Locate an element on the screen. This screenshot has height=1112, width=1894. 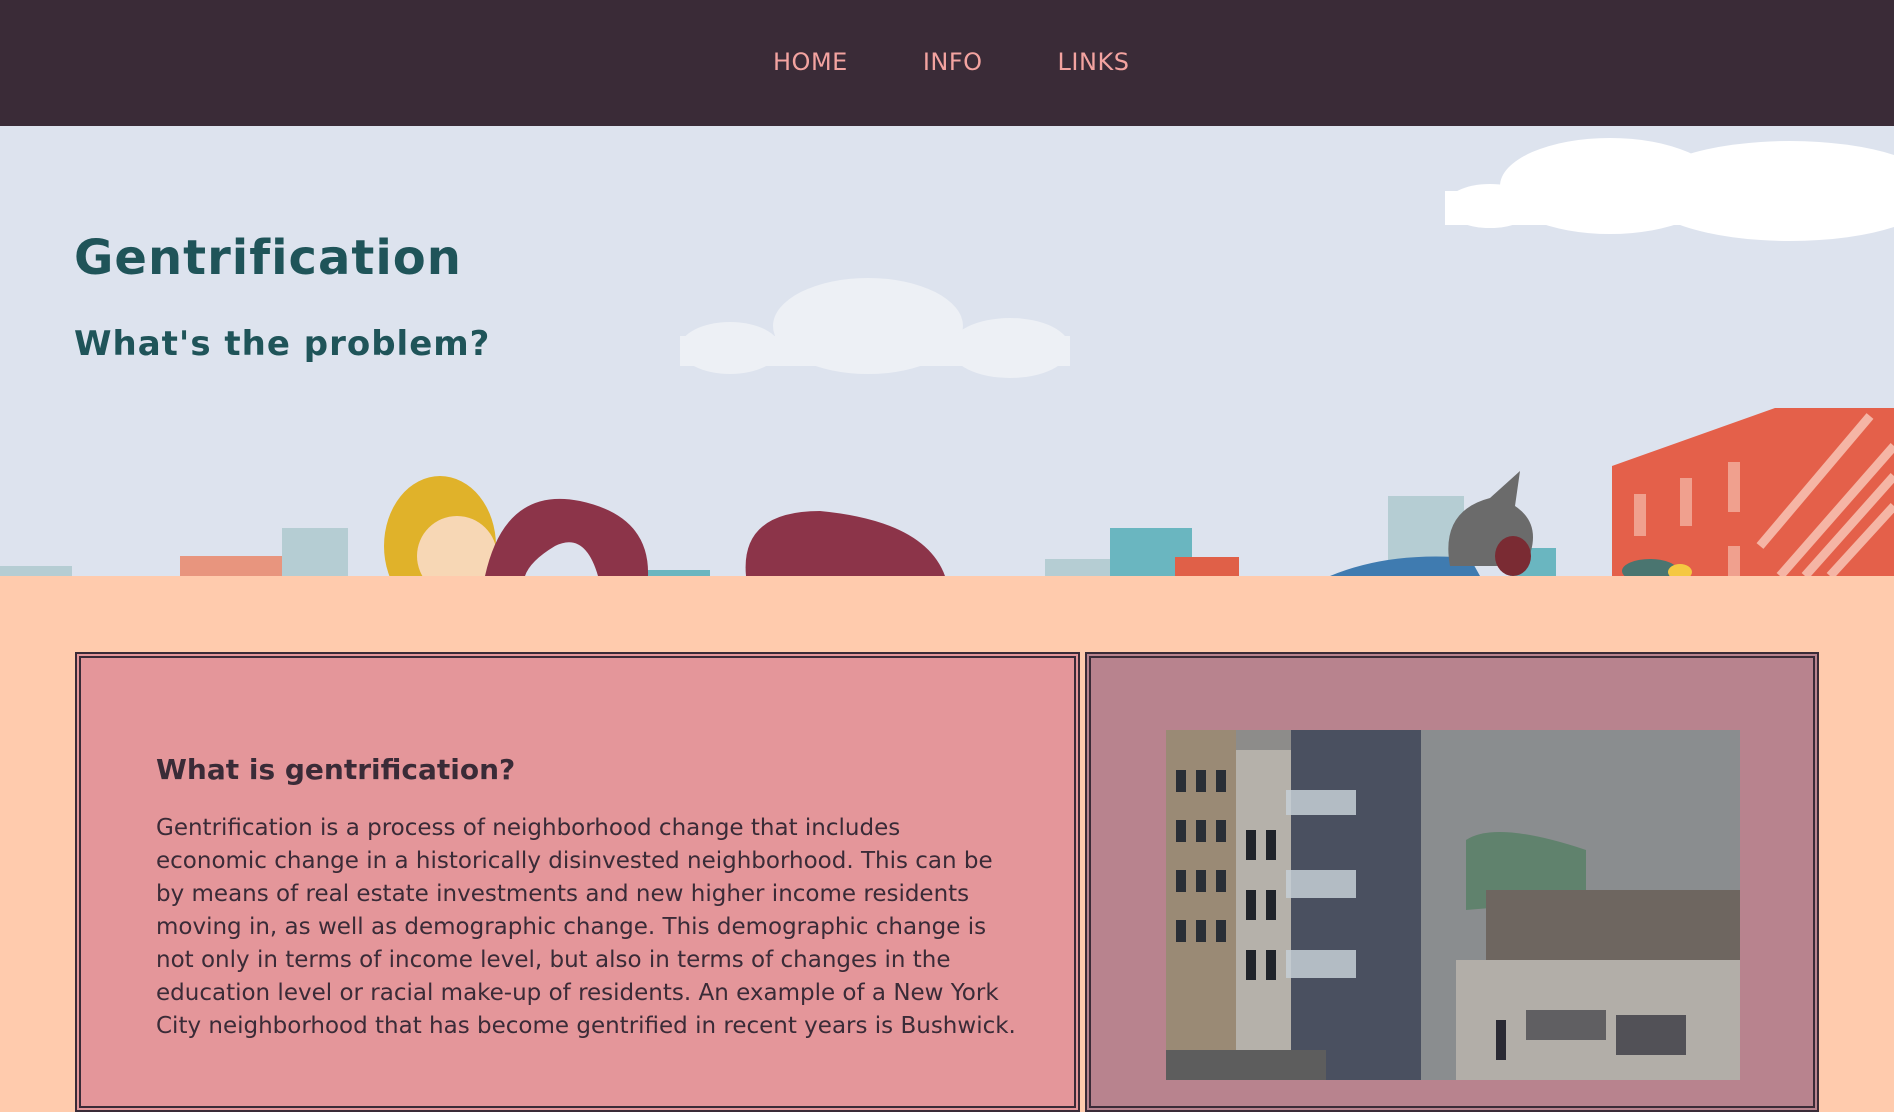
nav-link-info: INFO is located at coordinates (953, 62).